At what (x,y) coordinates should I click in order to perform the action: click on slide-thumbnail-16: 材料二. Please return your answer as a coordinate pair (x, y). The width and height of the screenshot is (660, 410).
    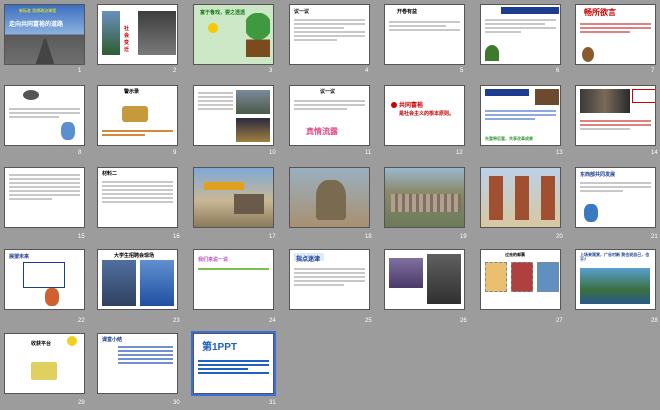
    Looking at the image, I should click on (137, 197).